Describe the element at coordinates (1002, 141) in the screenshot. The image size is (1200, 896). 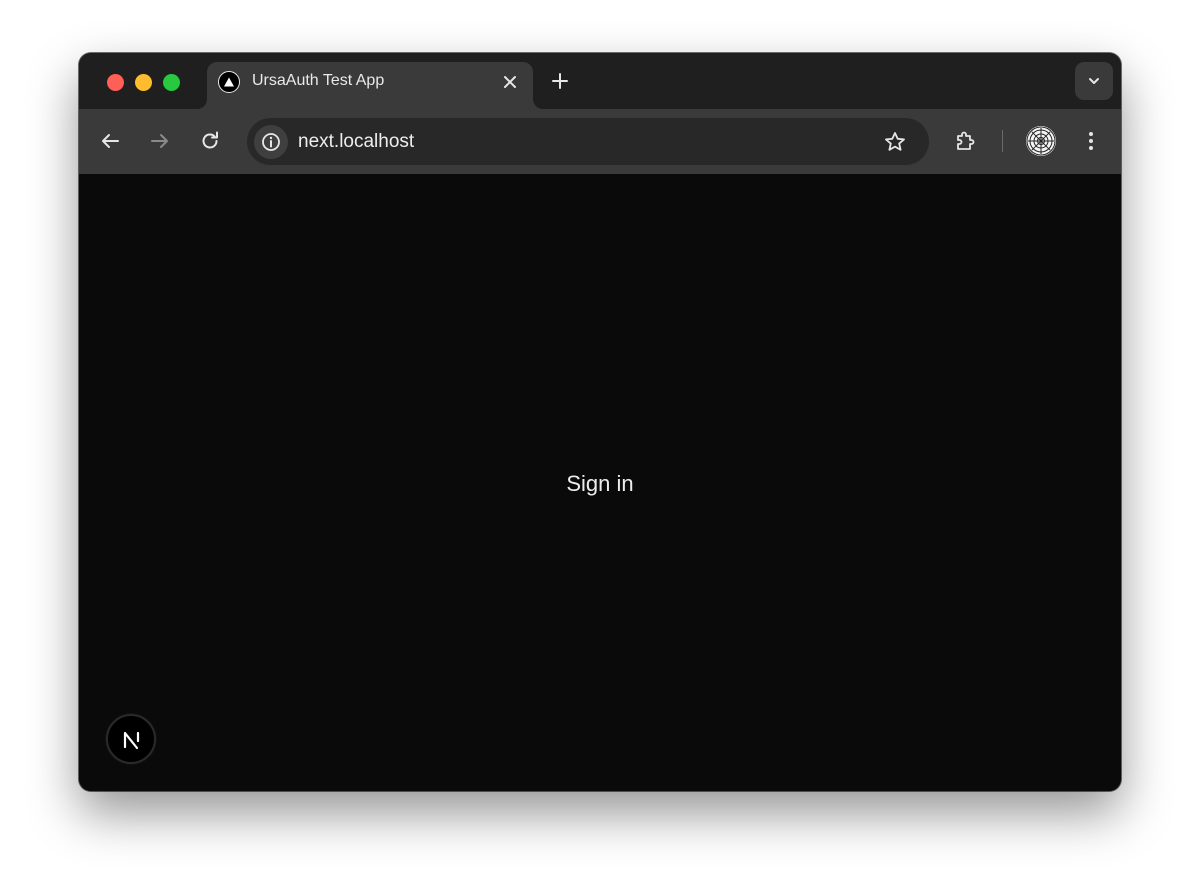
I see `toolbar-divider` at that location.